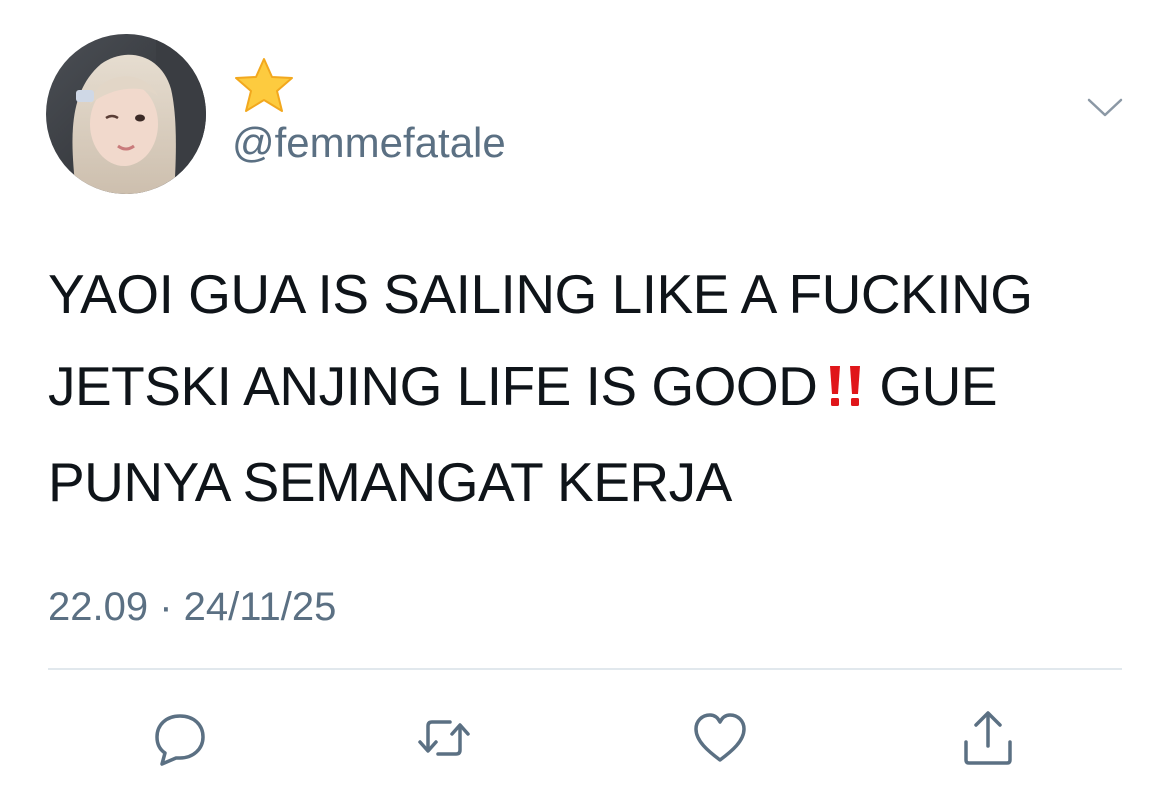  Describe the element at coordinates (369, 143) in the screenshot. I see `user-handle: @femmefatale` at that location.